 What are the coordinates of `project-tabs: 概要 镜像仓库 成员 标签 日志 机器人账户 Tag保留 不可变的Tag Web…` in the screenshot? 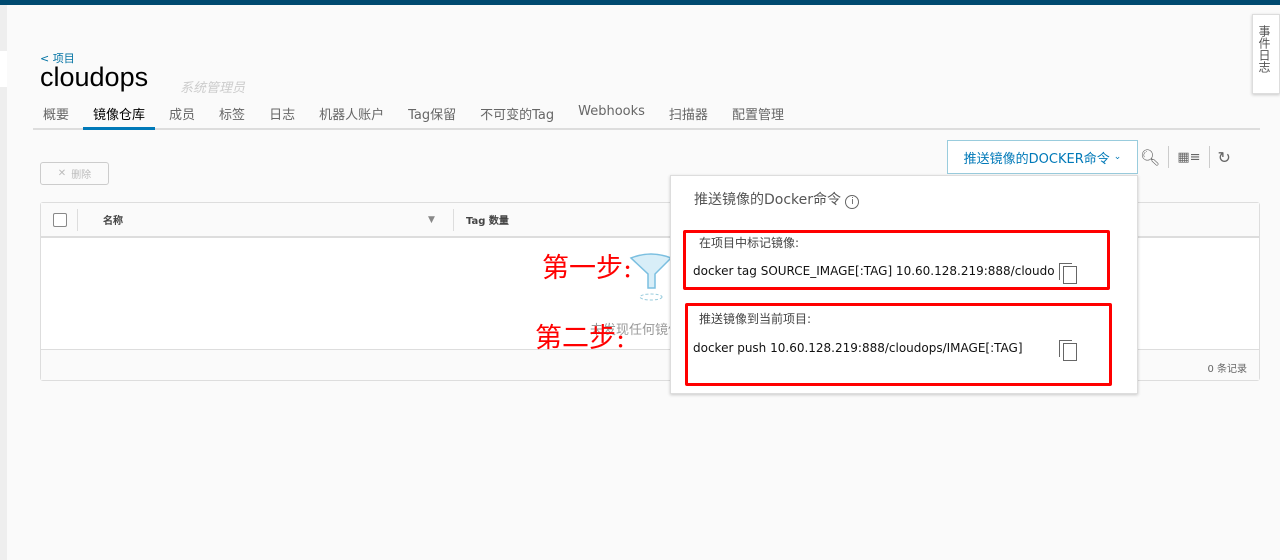 It's located at (646, 115).